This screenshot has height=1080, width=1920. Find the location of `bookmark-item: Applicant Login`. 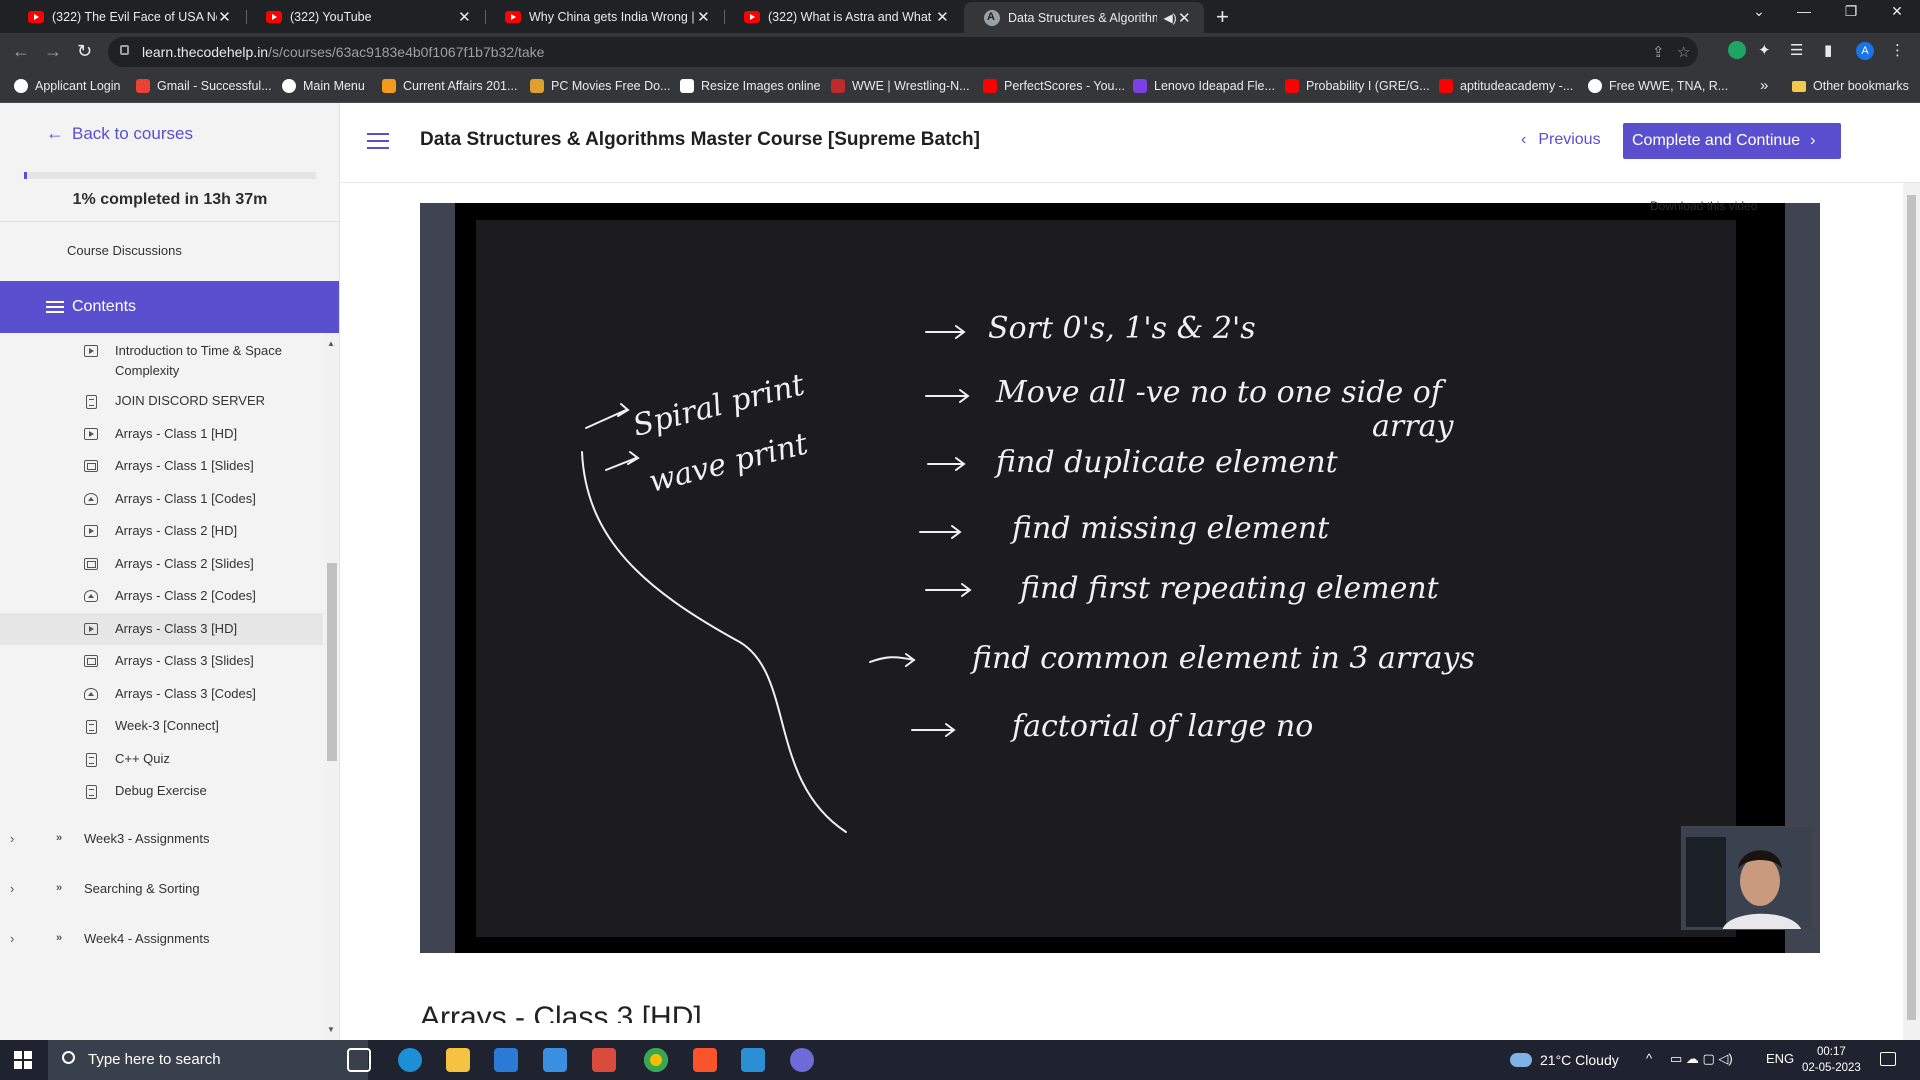

bookmark-item: Applicant Login is located at coordinates (67, 86).